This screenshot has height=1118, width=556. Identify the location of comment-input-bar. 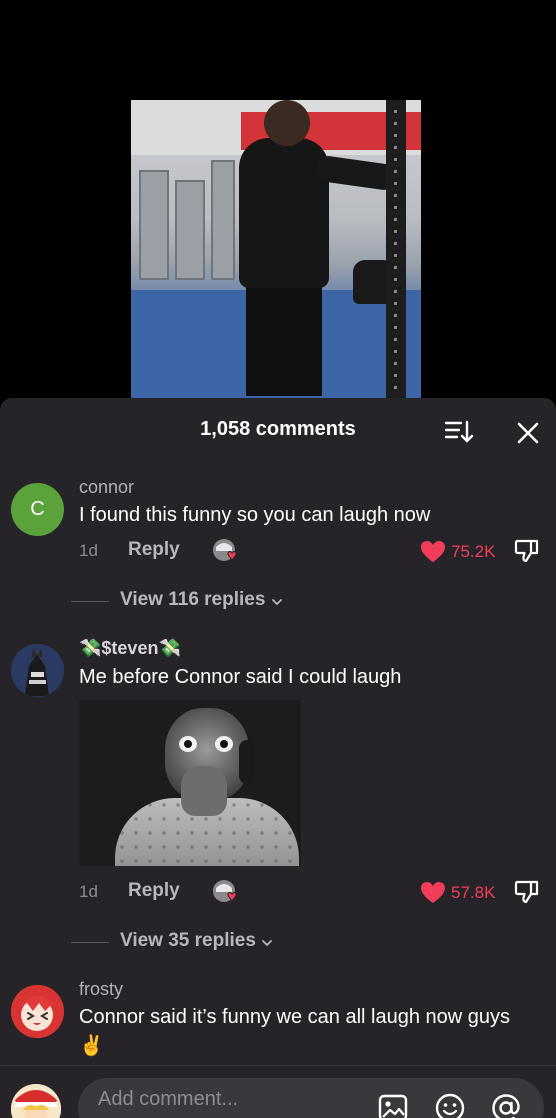
(278, 1091).